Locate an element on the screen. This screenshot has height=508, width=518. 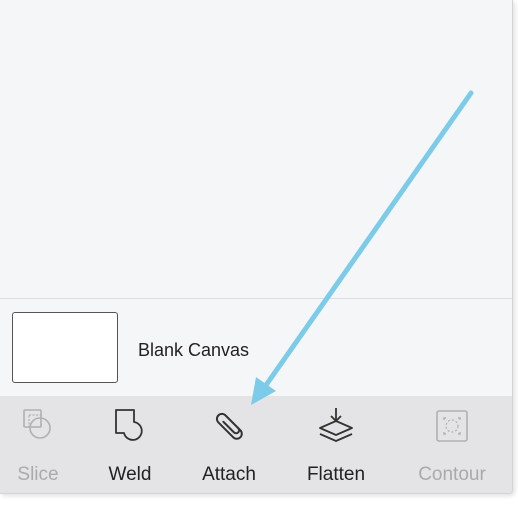
flatten-icon is located at coordinates (336, 426).